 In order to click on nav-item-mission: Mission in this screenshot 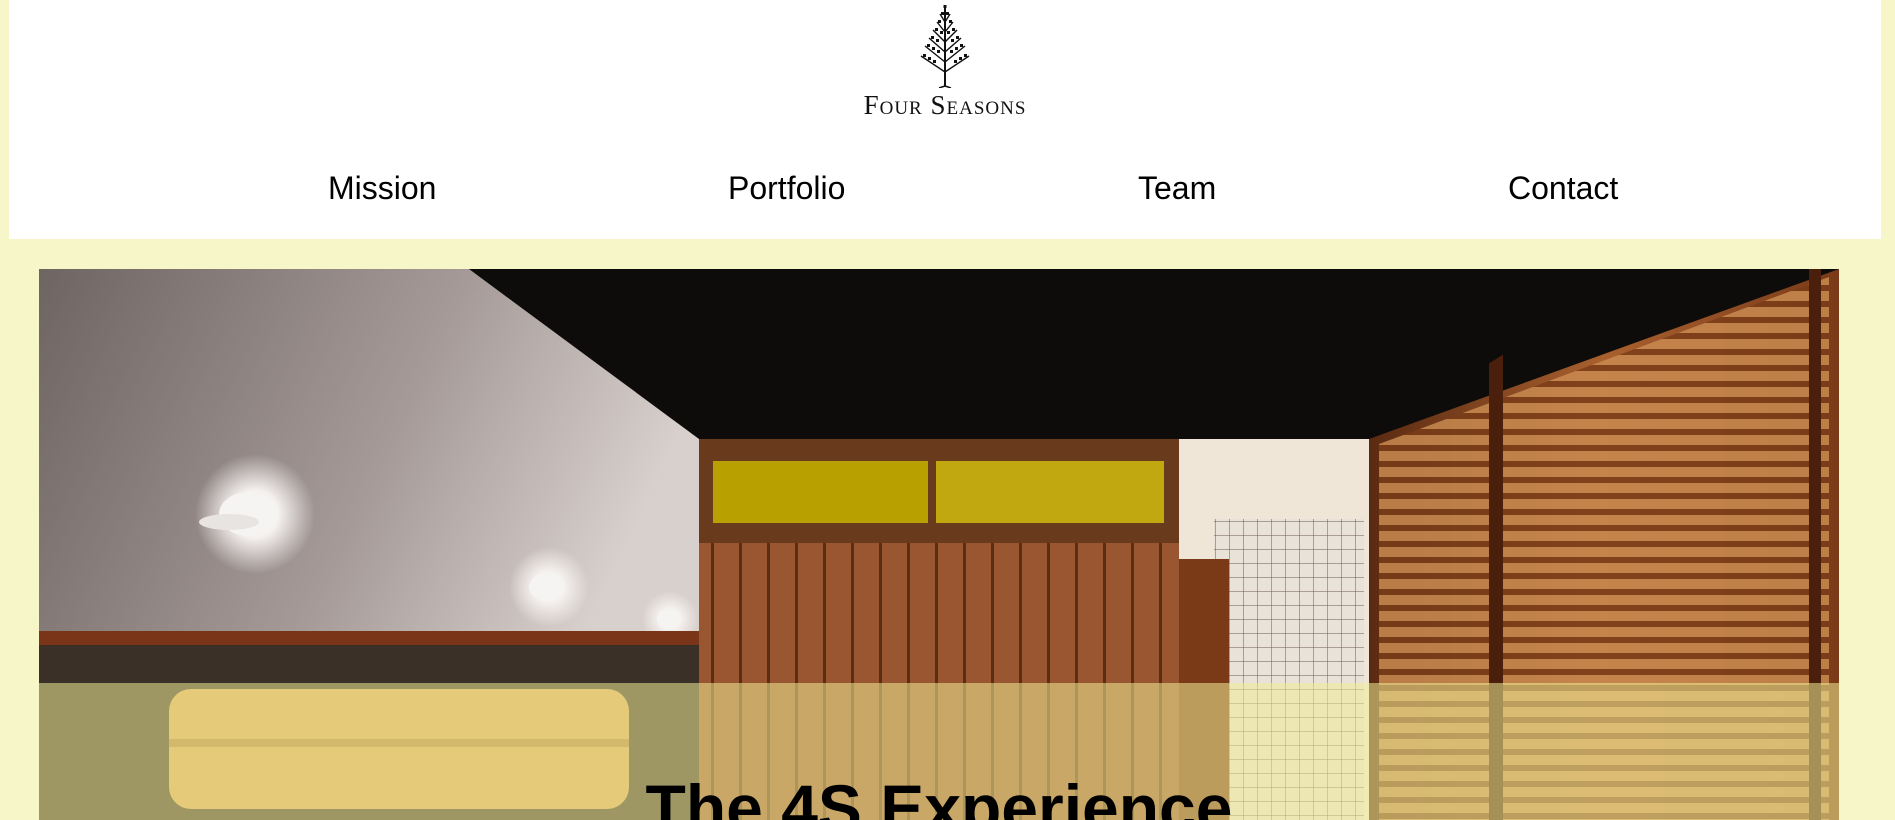, I will do `click(382, 188)`.